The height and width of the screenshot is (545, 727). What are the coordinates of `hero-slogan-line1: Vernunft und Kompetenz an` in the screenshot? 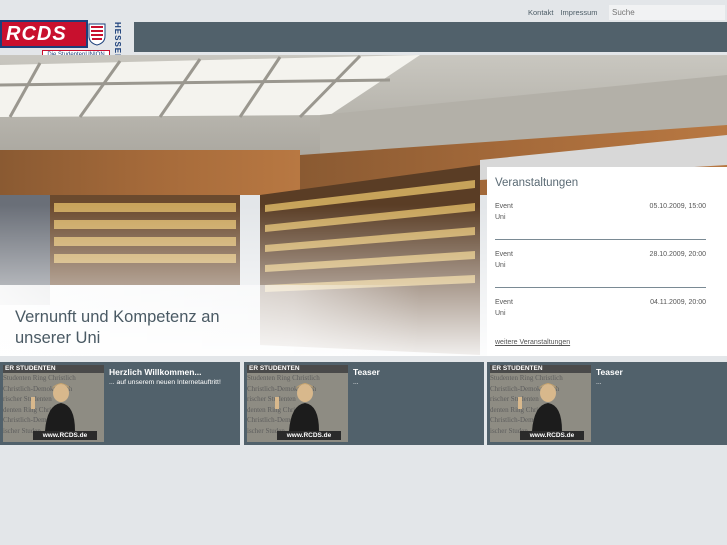 It's located at (117, 317).